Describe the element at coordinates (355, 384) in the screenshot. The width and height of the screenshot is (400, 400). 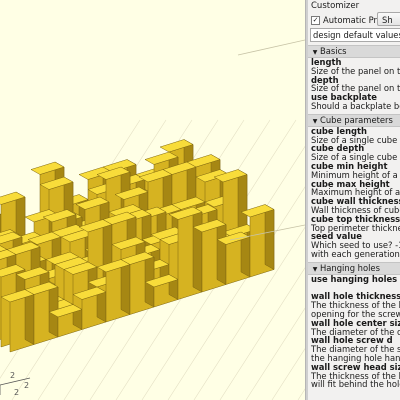
I see `param-description: will fit behind the hole` at that location.